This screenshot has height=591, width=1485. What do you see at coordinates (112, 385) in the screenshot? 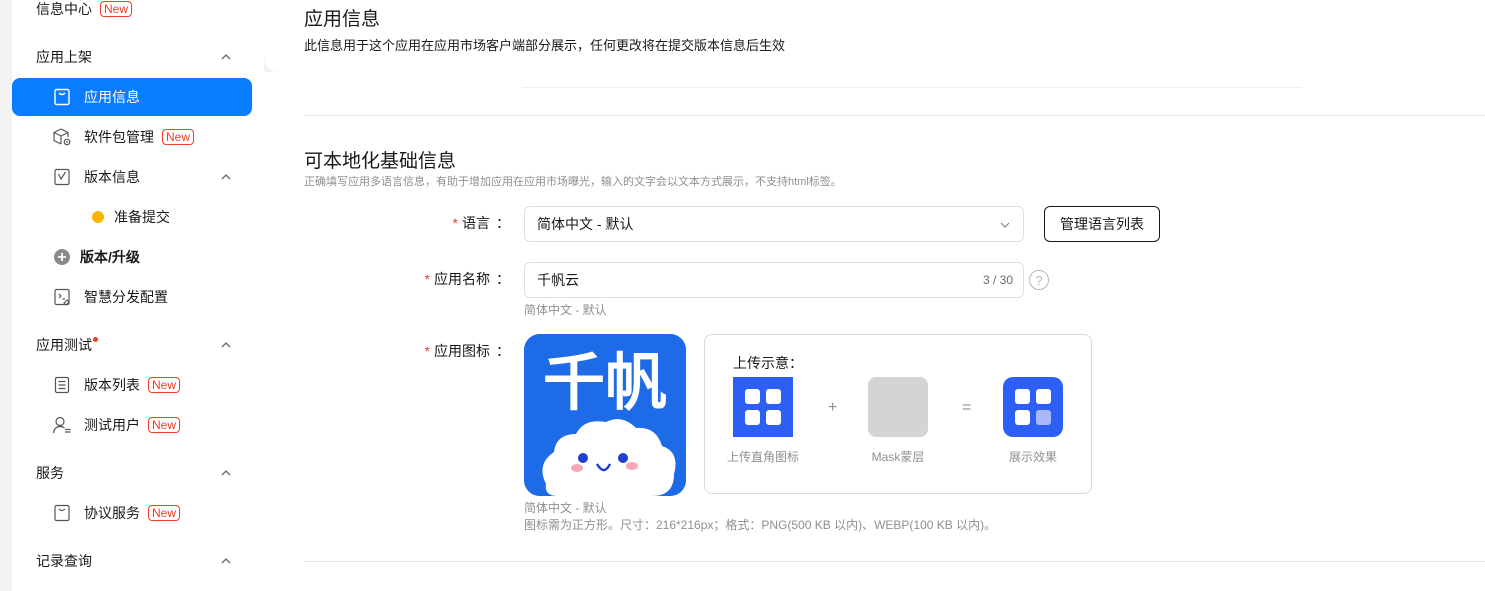
I see `sidebar-item-label: 版本列表` at bounding box center [112, 385].